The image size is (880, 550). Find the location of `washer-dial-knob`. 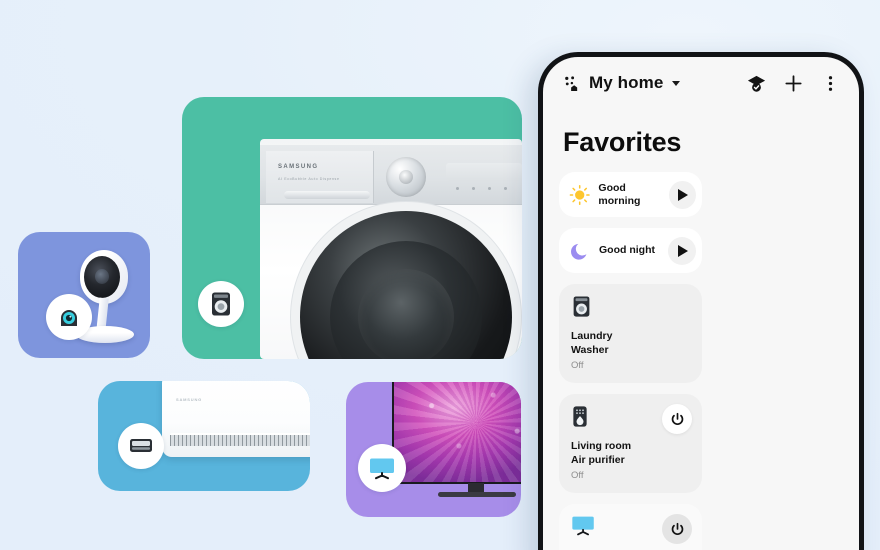

washer-dial-knob is located at coordinates (406, 177).